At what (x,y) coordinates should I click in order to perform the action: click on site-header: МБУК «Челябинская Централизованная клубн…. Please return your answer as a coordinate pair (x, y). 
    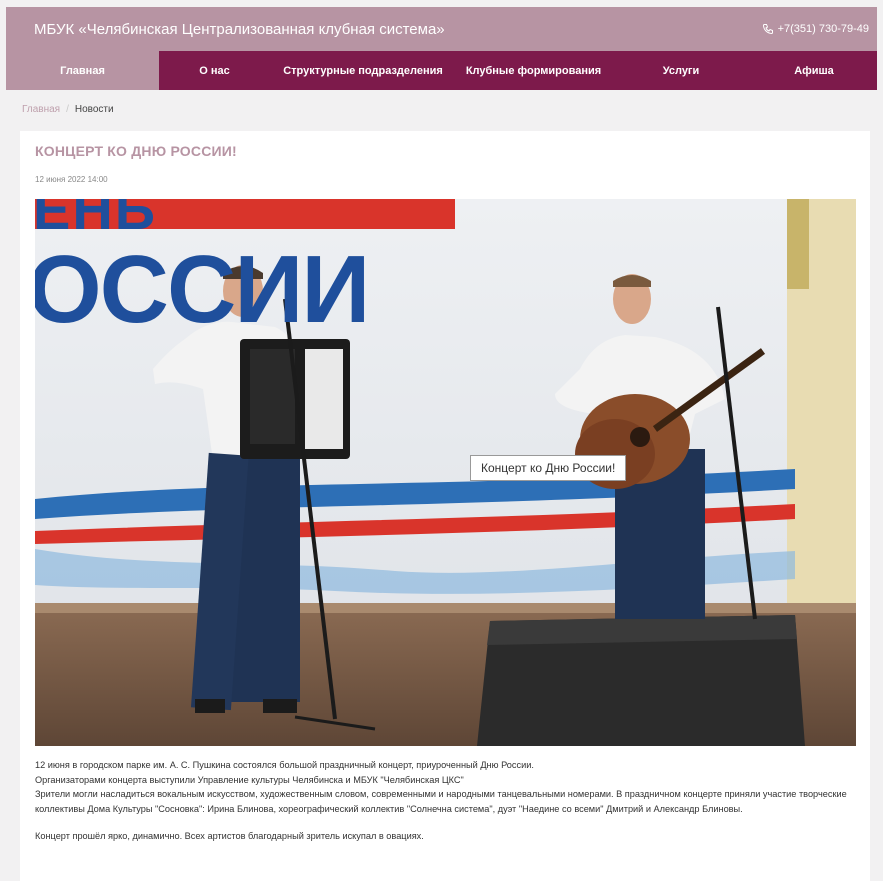
    Looking at the image, I should click on (441, 29).